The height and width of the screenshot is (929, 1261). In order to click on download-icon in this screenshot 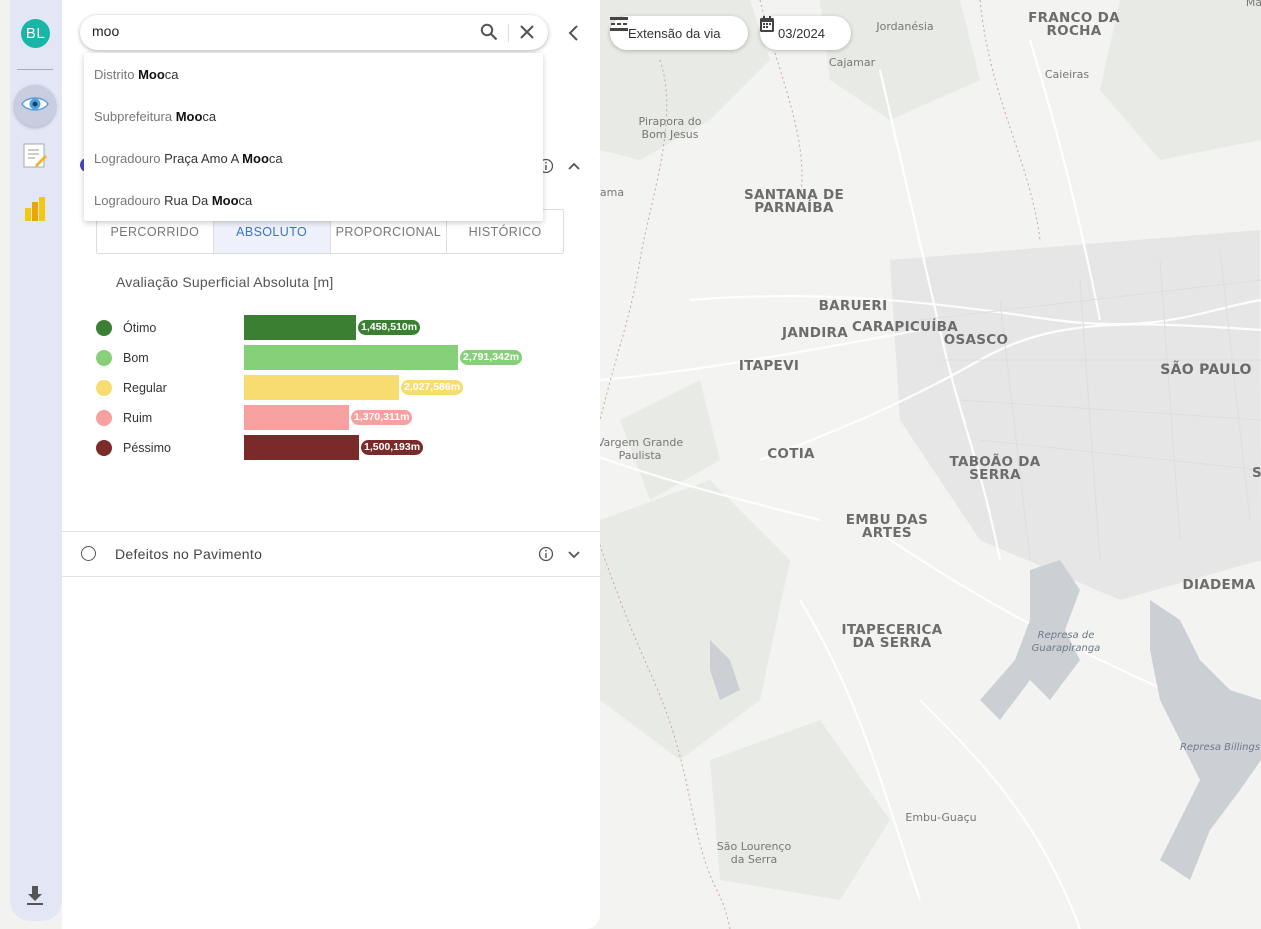, I will do `click(35, 897)`.